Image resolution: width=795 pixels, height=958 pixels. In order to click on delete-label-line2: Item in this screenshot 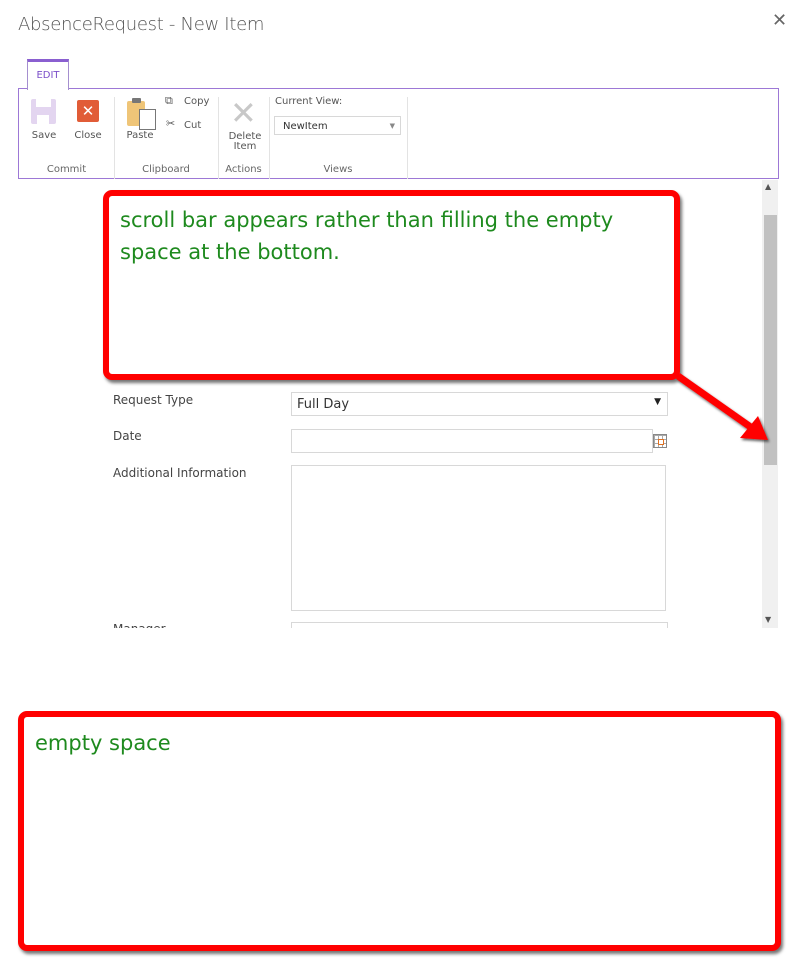, I will do `click(245, 146)`.